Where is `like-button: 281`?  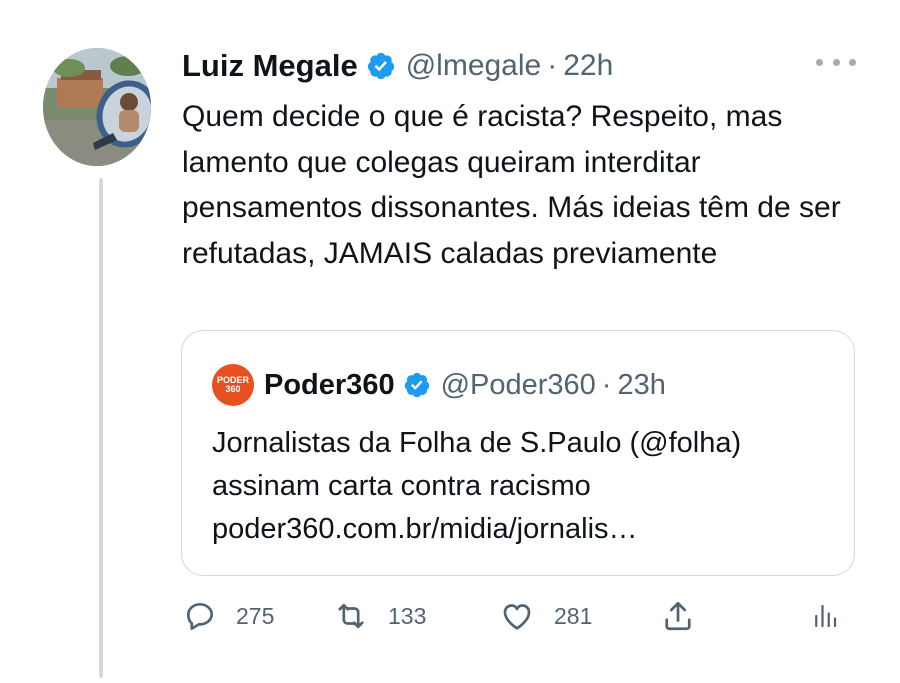
like-button: 281 is located at coordinates (545, 616).